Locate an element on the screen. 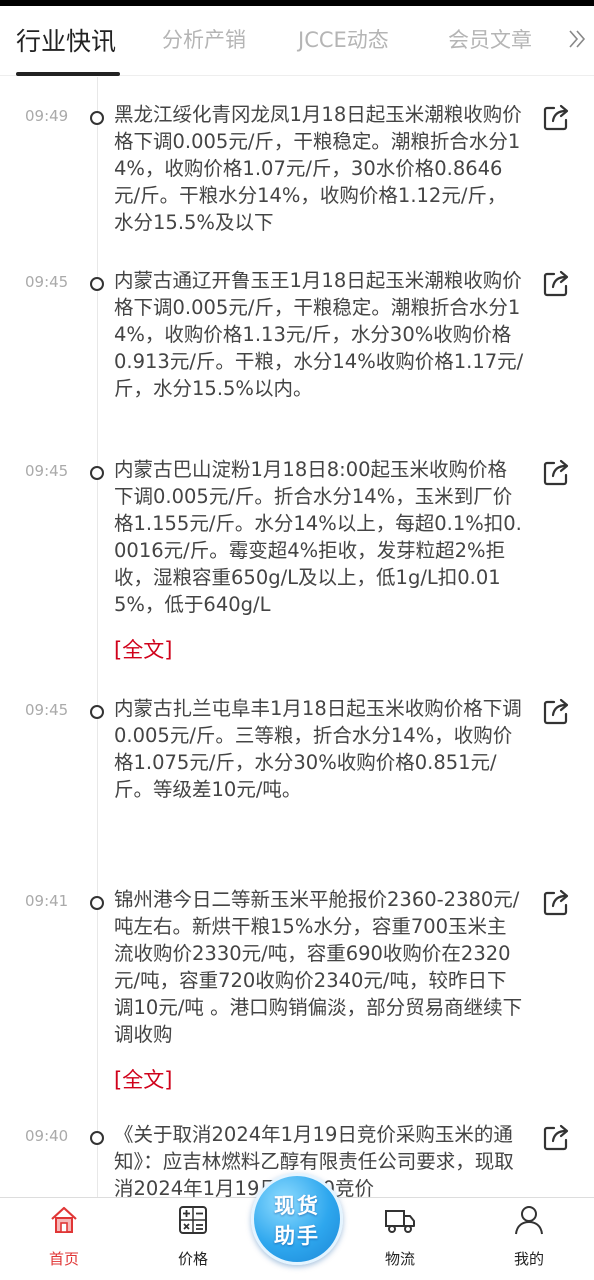 The height and width of the screenshot is (1280, 594). center-button-line2: 助手 is located at coordinates (297, 1236).